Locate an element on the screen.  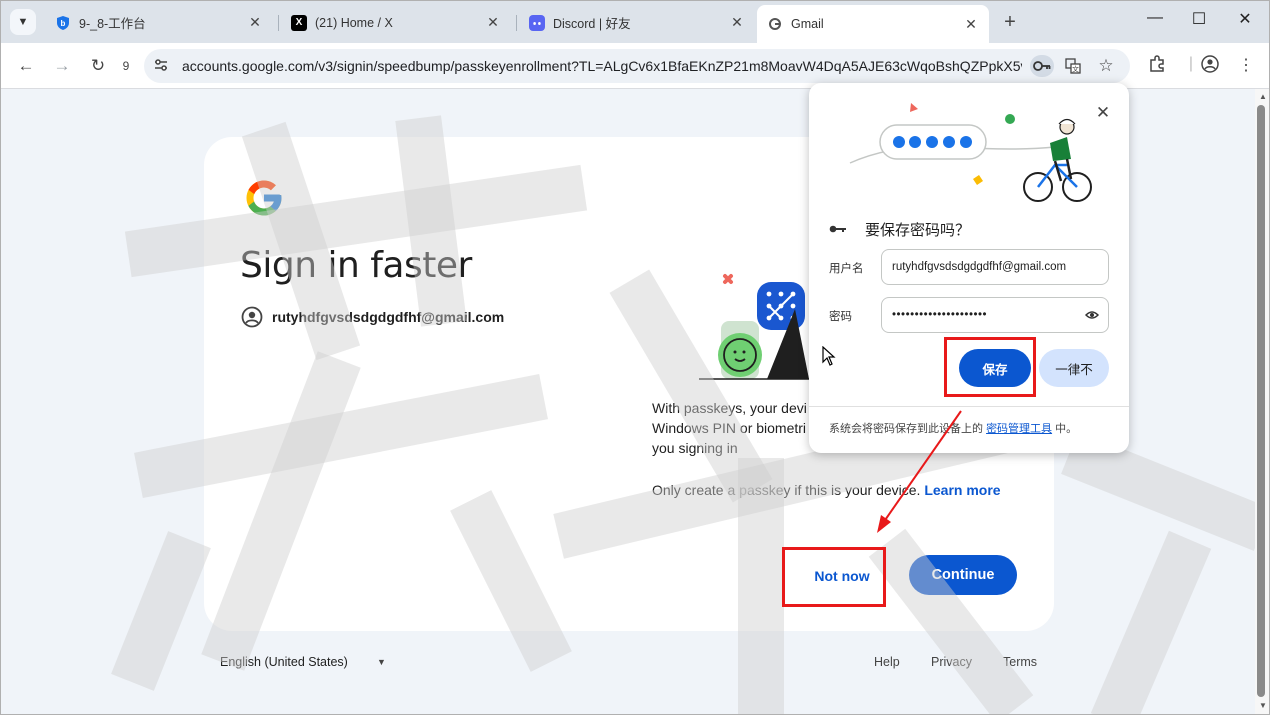
maximize-button: ☐ is located at coordinates (1199, 19).